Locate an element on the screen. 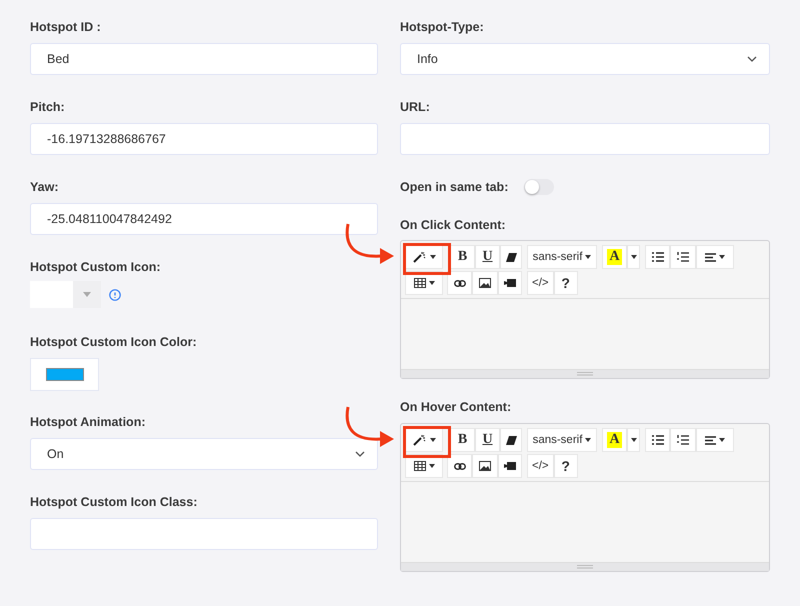 This screenshot has width=800, height=606. field-label: On Hover Content: is located at coordinates (456, 407).